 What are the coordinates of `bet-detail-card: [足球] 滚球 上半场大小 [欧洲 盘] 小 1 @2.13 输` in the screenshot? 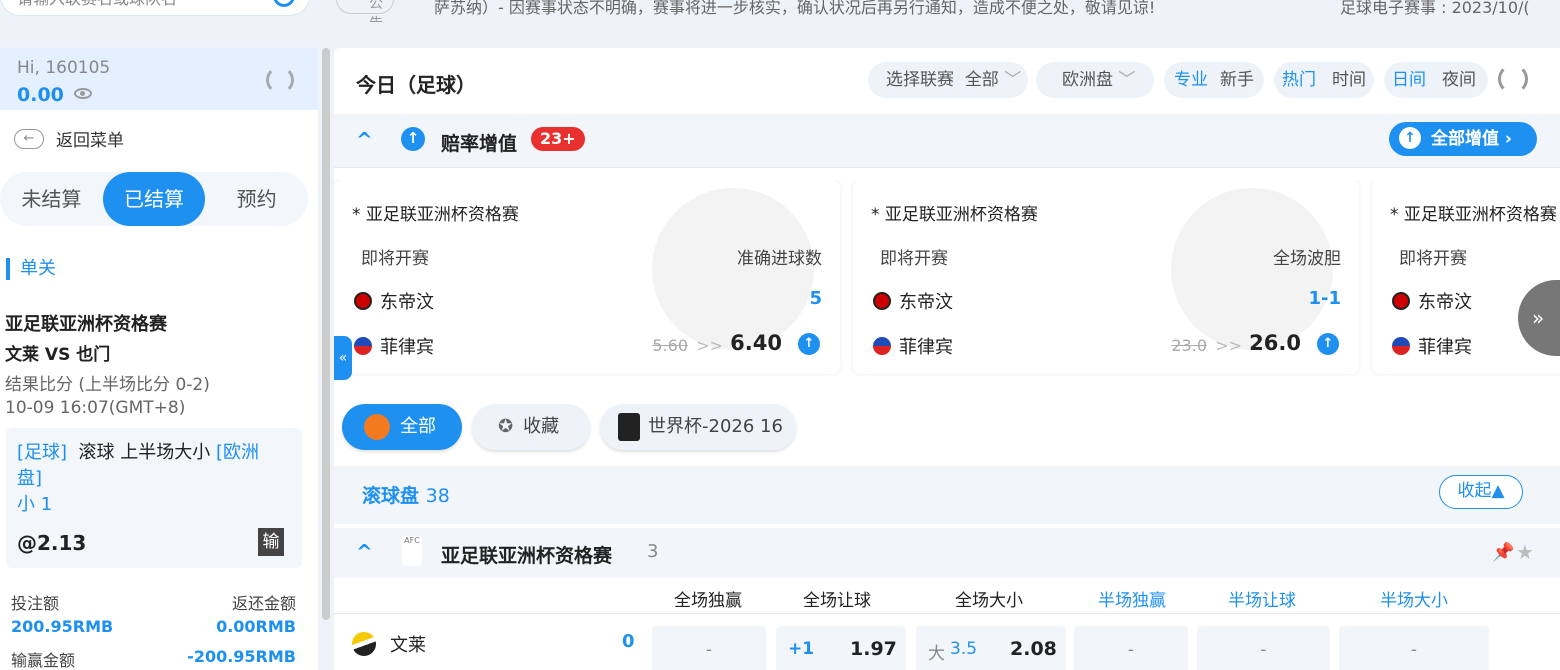 It's located at (154, 498).